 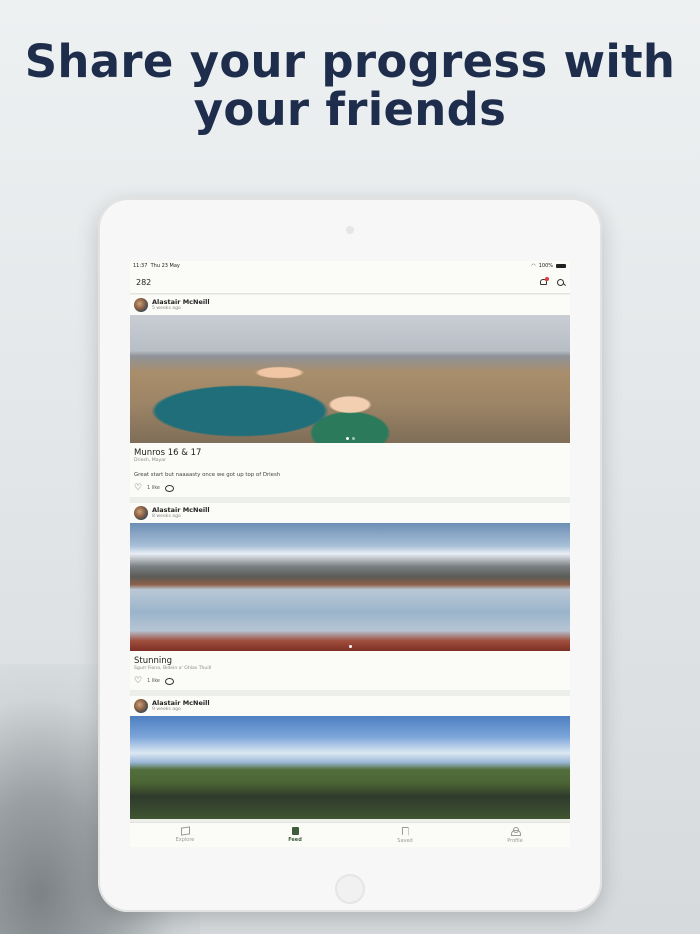 I want to click on post-title: Stunning, so click(x=153, y=661).